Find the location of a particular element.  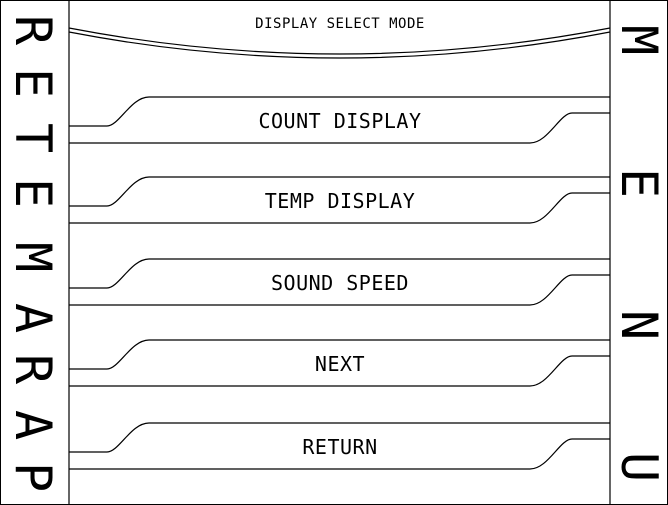

count-display-button: COUNT DISPLAY is located at coordinates (340, 128).